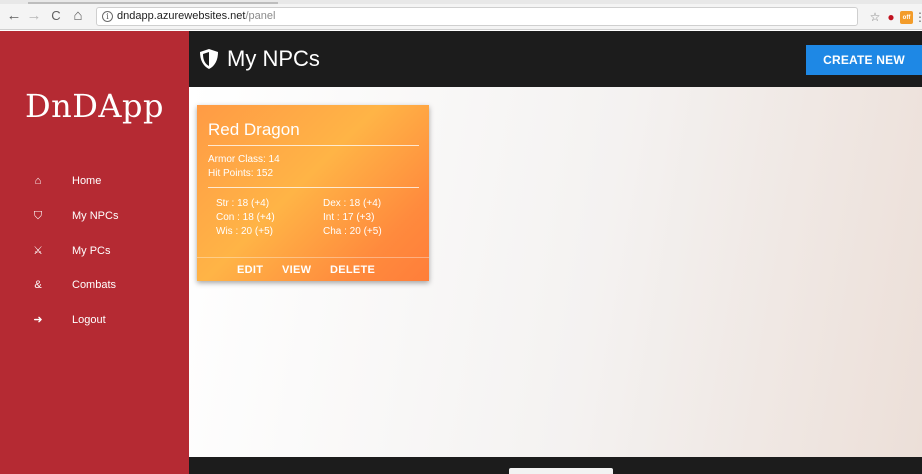 The image size is (922, 474). Describe the element at coordinates (313, 269) in the screenshot. I see `card-actions: EDIT VIEW DELETE` at that location.